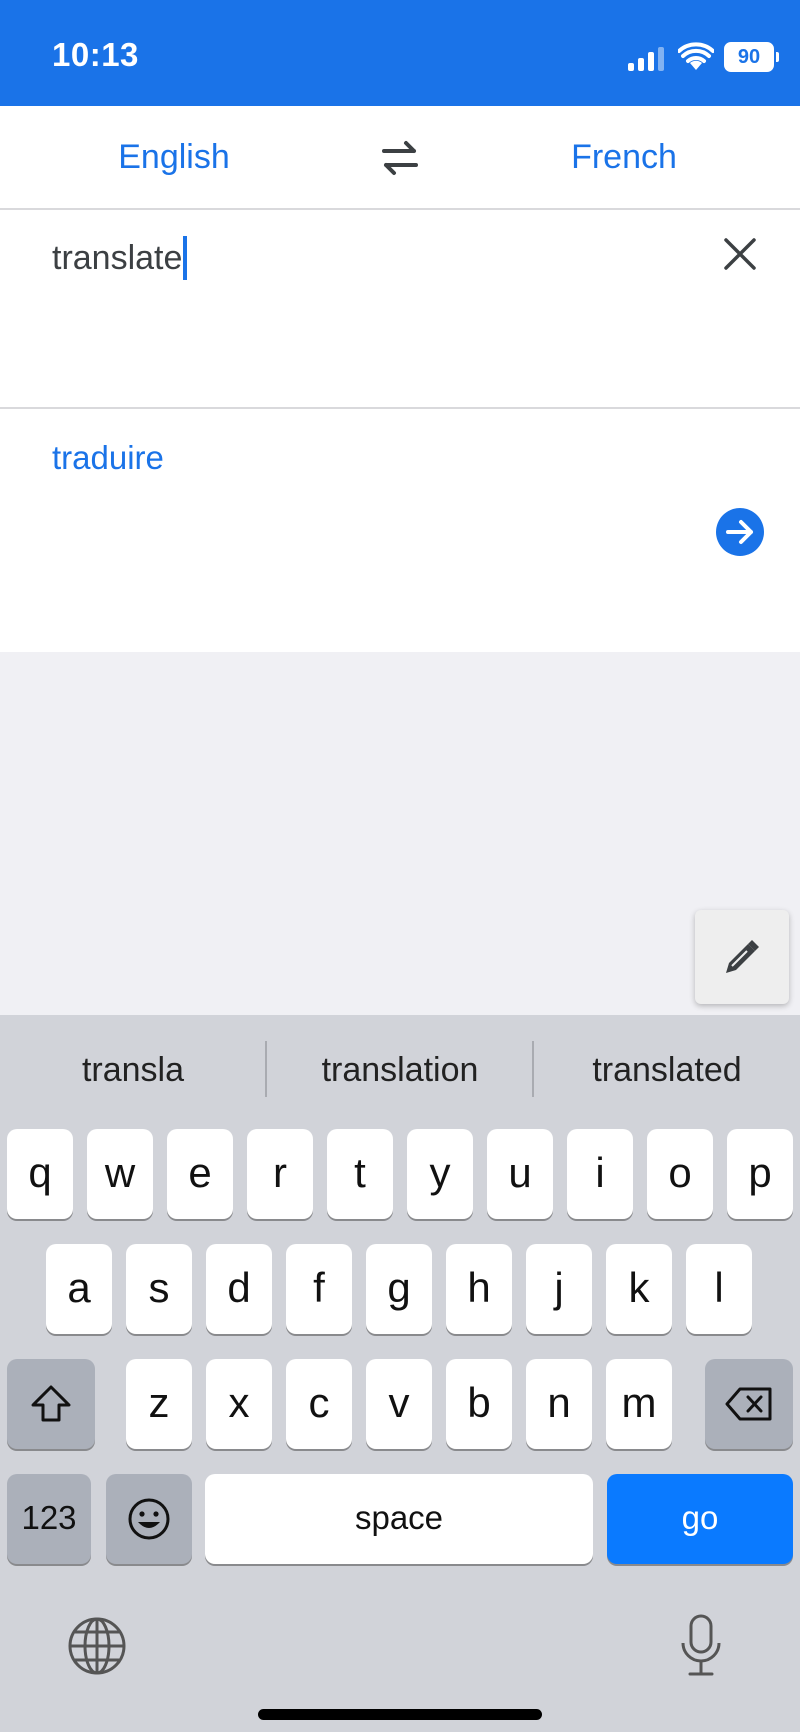  Describe the element at coordinates (479, 1404) in the screenshot. I see `key-b: b` at that location.